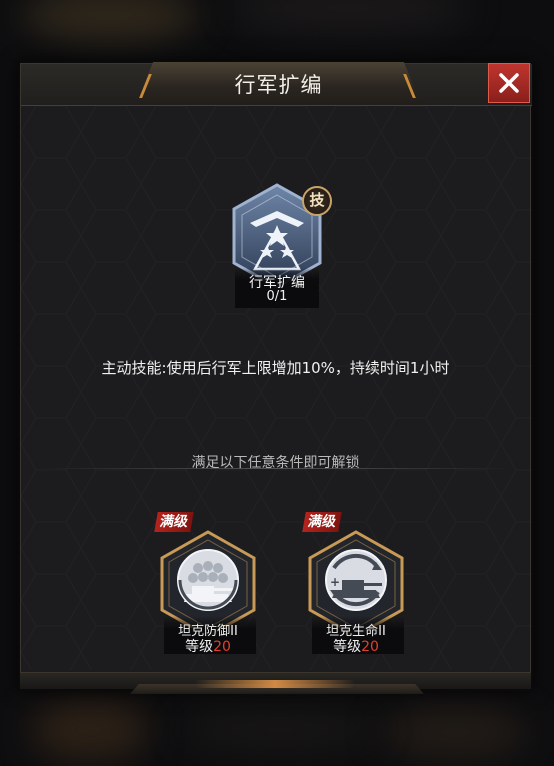 This screenshot has height=766, width=554. Describe the element at coordinates (317, 201) in the screenshot. I see `skill-type-badge: 技` at that location.